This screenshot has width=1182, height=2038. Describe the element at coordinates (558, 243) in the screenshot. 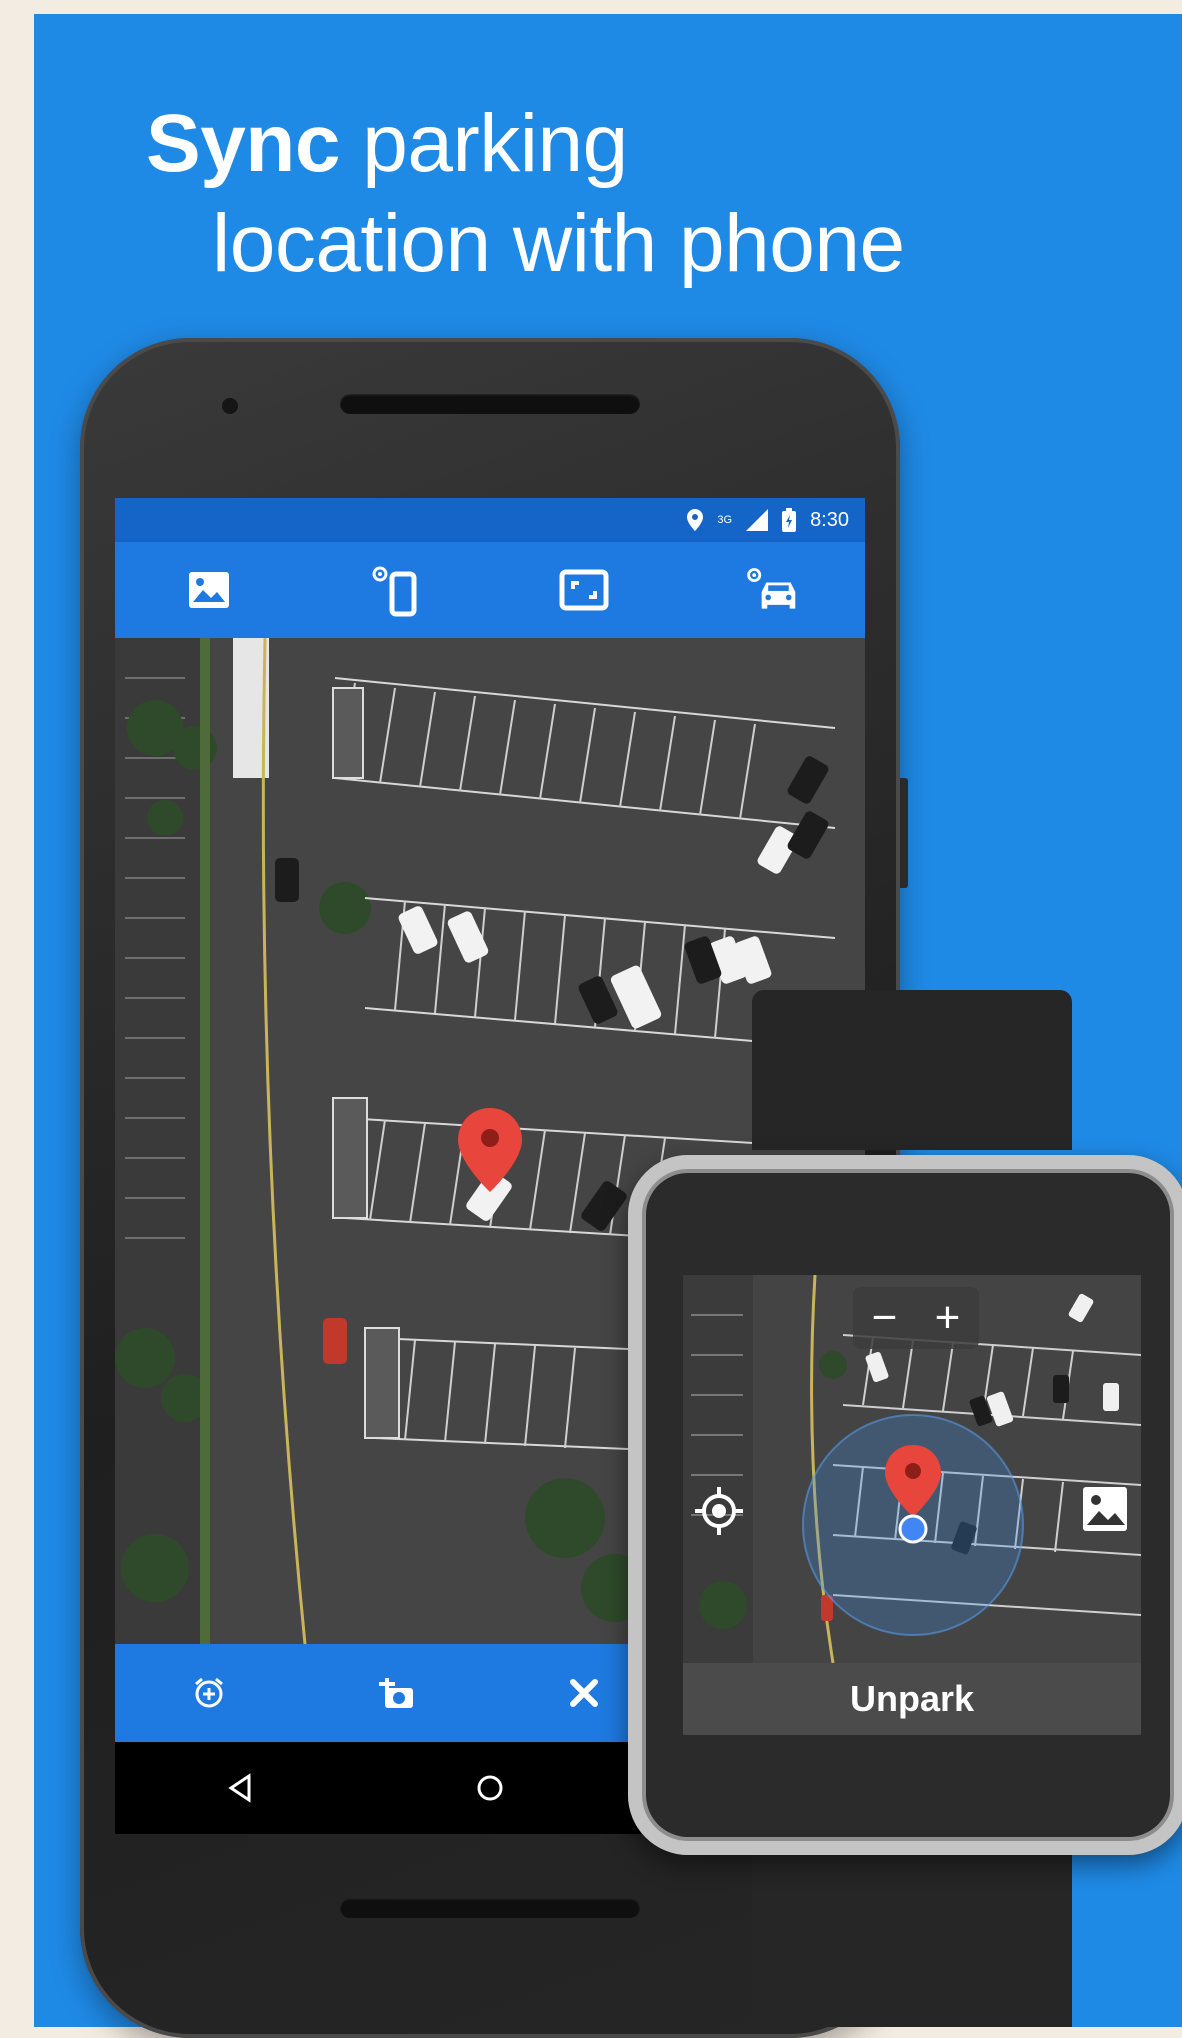

I see `headline-line2: location with phone` at that location.